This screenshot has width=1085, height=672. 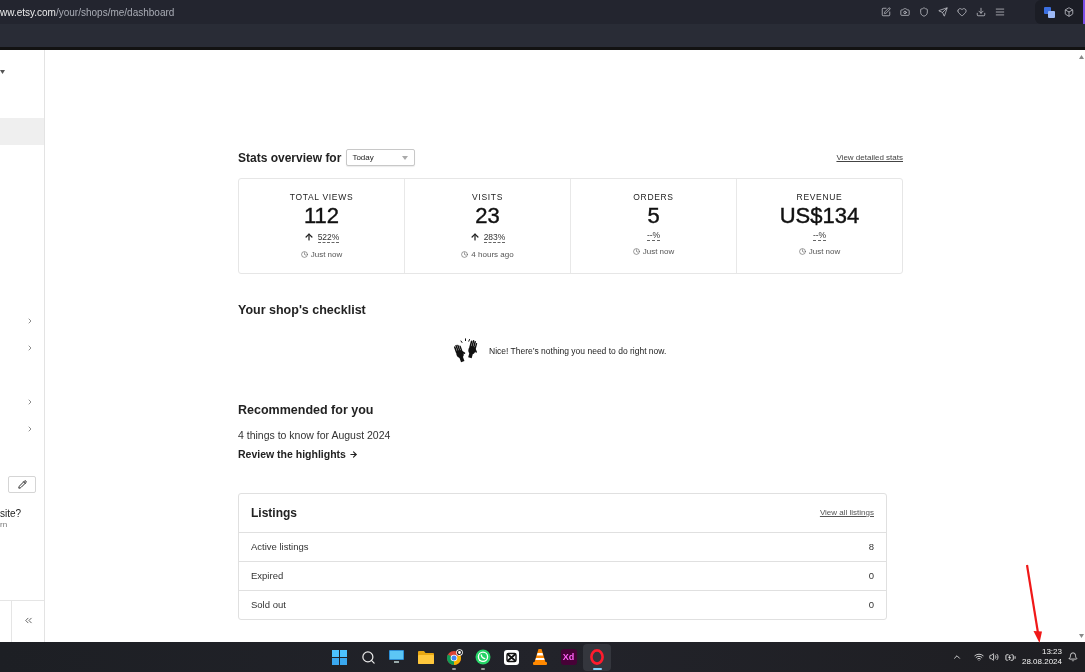 What do you see at coordinates (115, 12) in the screenshot?
I see `url-path: /your/shops/me/dashboard` at bounding box center [115, 12].